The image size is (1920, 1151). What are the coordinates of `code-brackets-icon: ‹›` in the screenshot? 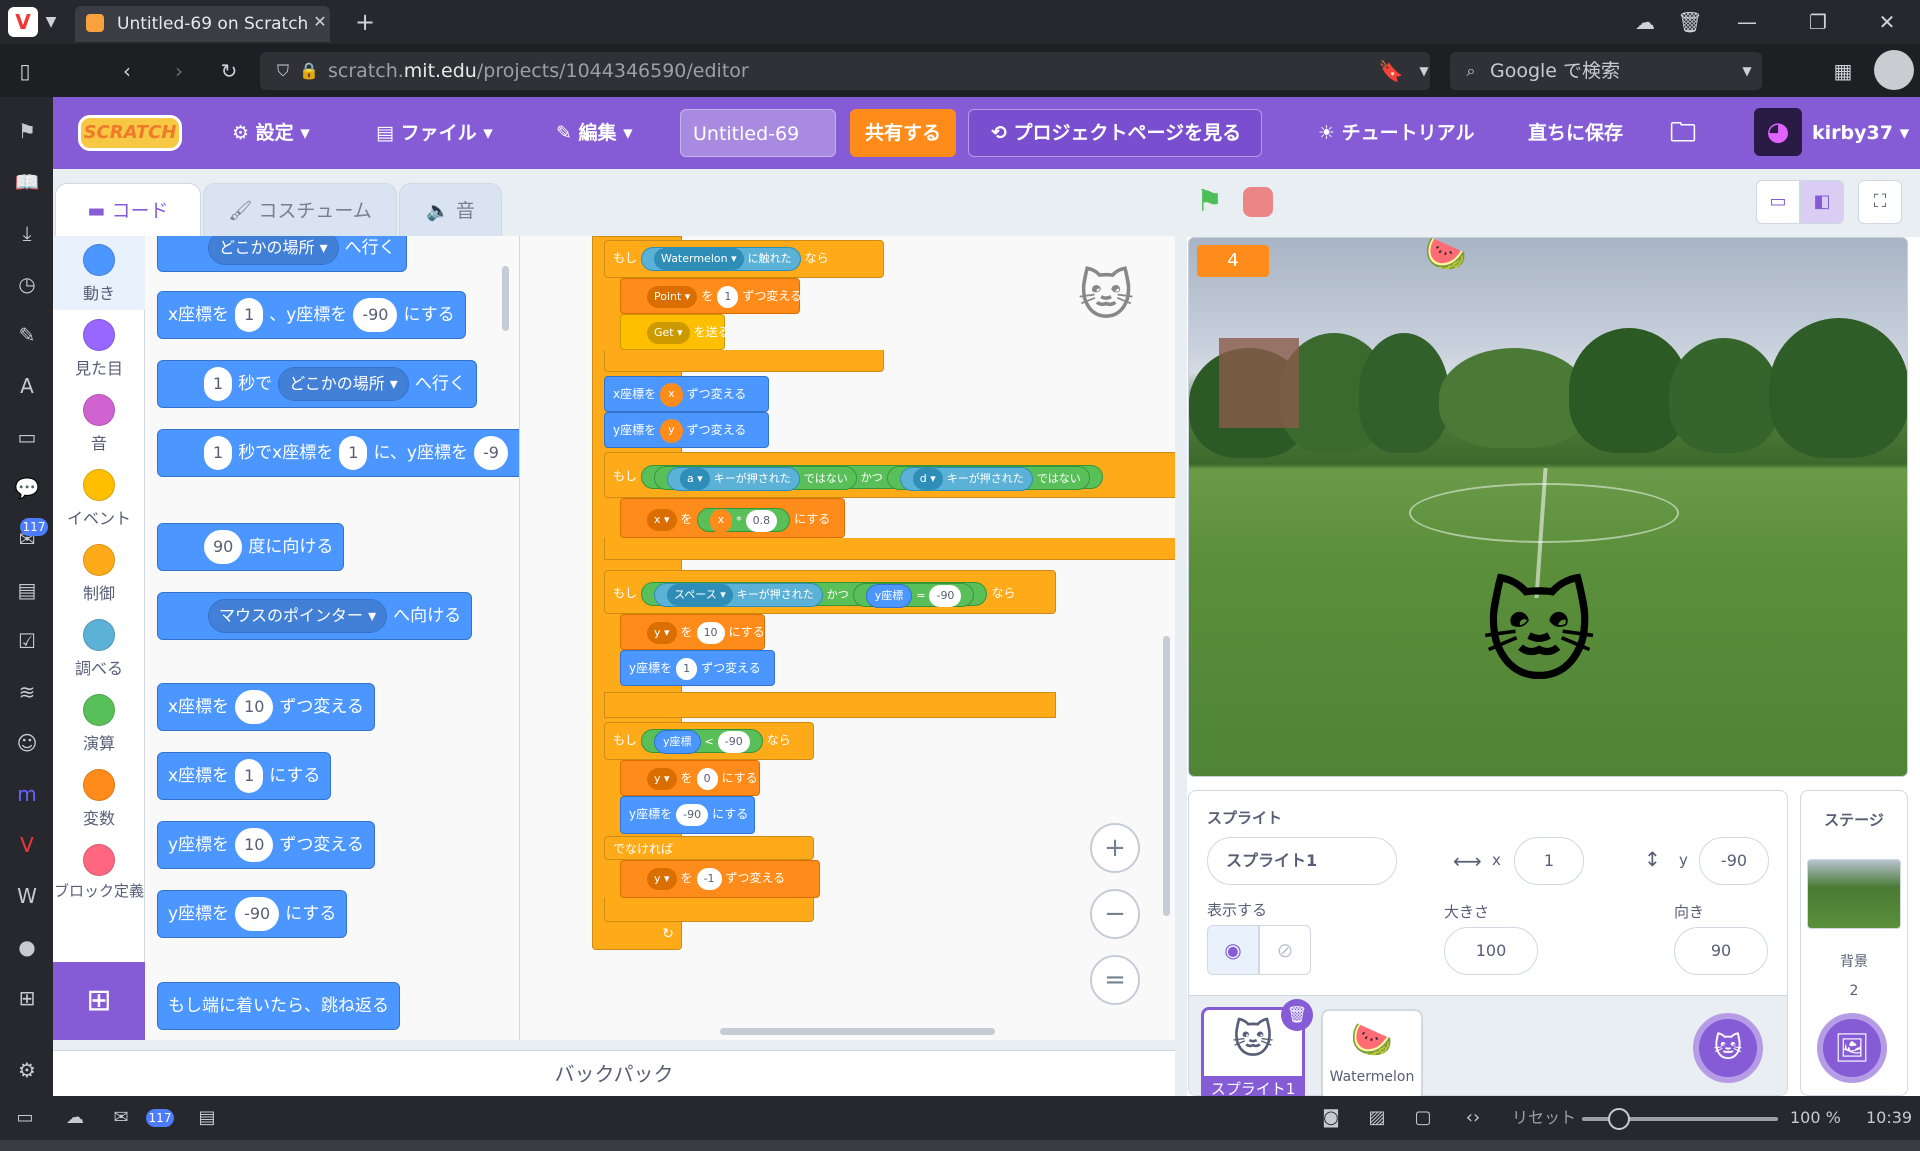 It's located at (1473, 1118).